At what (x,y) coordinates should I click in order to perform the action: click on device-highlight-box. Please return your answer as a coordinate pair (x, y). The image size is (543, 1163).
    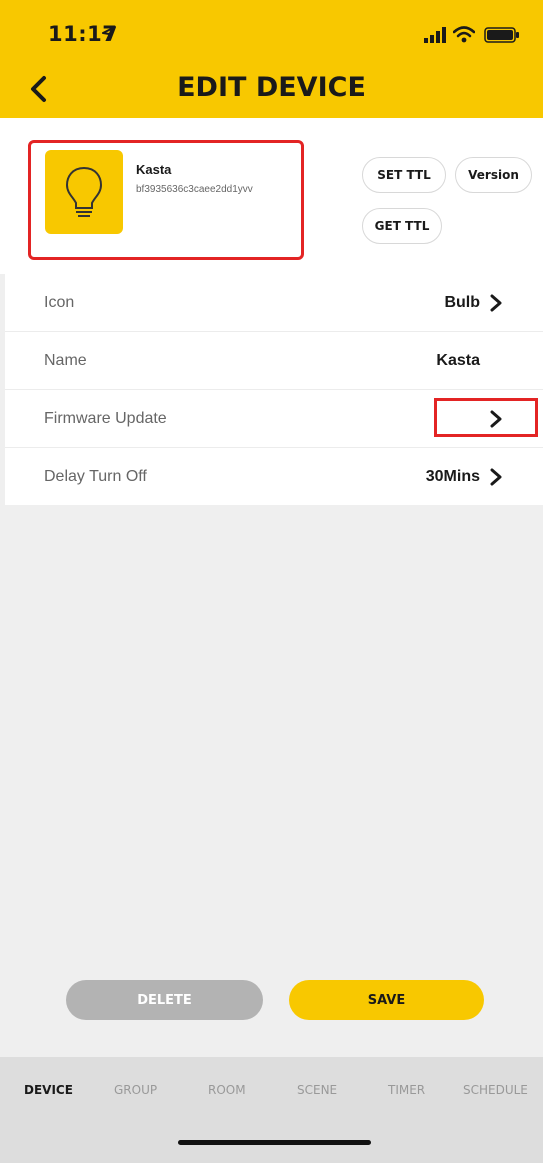
    Looking at the image, I should click on (166, 200).